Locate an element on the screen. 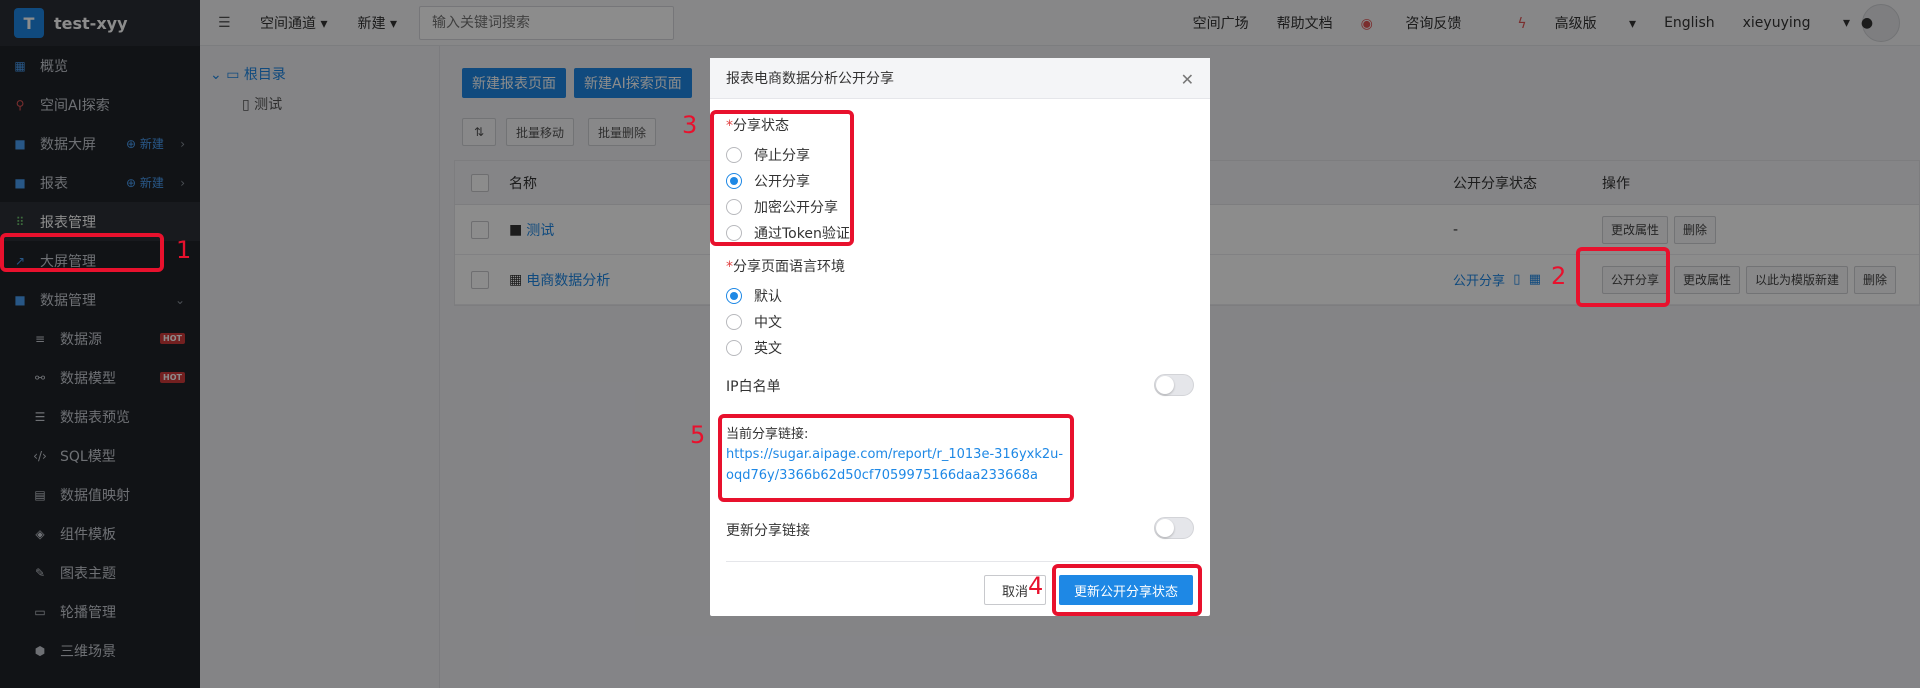 The height and width of the screenshot is (688, 1920). annotation-number-3: 3 is located at coordinates (690, 125).